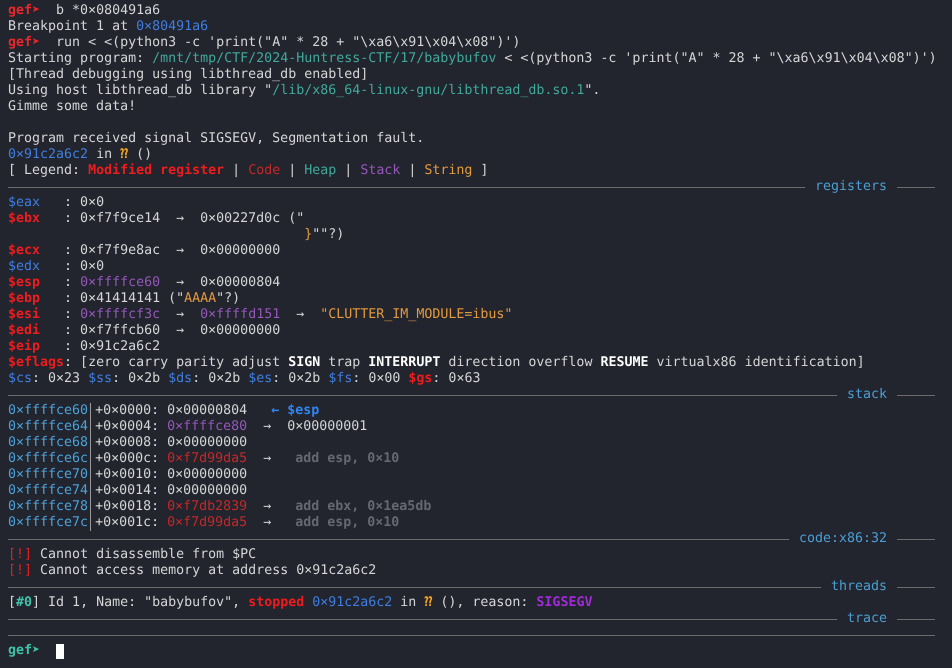 Image resolution: width=952 pixels, height=668 pixels. I want to click on stack-entry: +0×0004: 0×ffffce80 → 0×00000001, so click(231, 427).